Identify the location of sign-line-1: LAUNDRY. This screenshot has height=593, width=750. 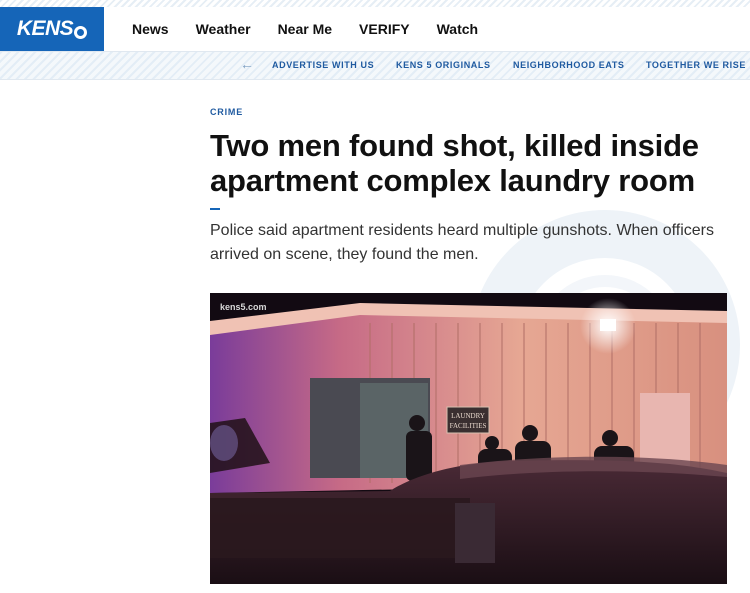
(468, 416).